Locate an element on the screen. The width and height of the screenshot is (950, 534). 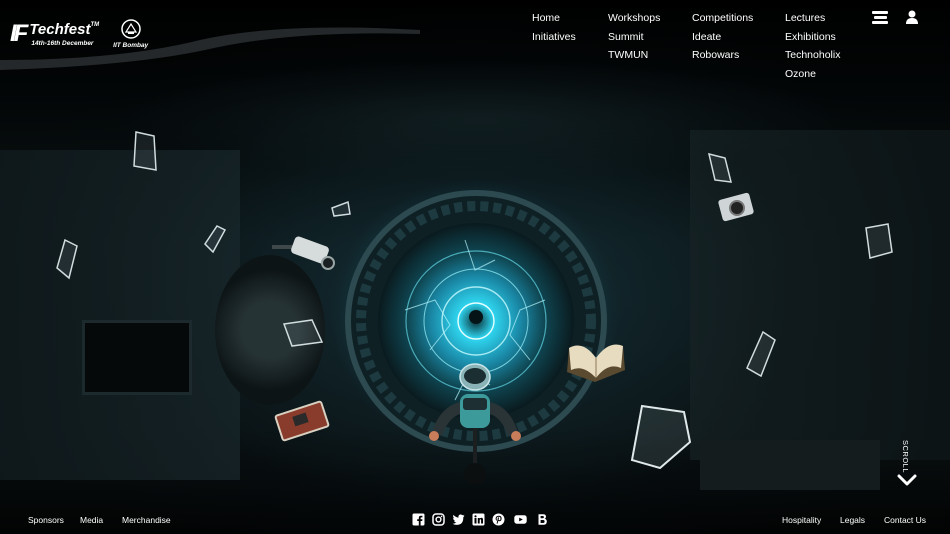
scroll-indicator: SCROLL is located at coordinates (907, 465).